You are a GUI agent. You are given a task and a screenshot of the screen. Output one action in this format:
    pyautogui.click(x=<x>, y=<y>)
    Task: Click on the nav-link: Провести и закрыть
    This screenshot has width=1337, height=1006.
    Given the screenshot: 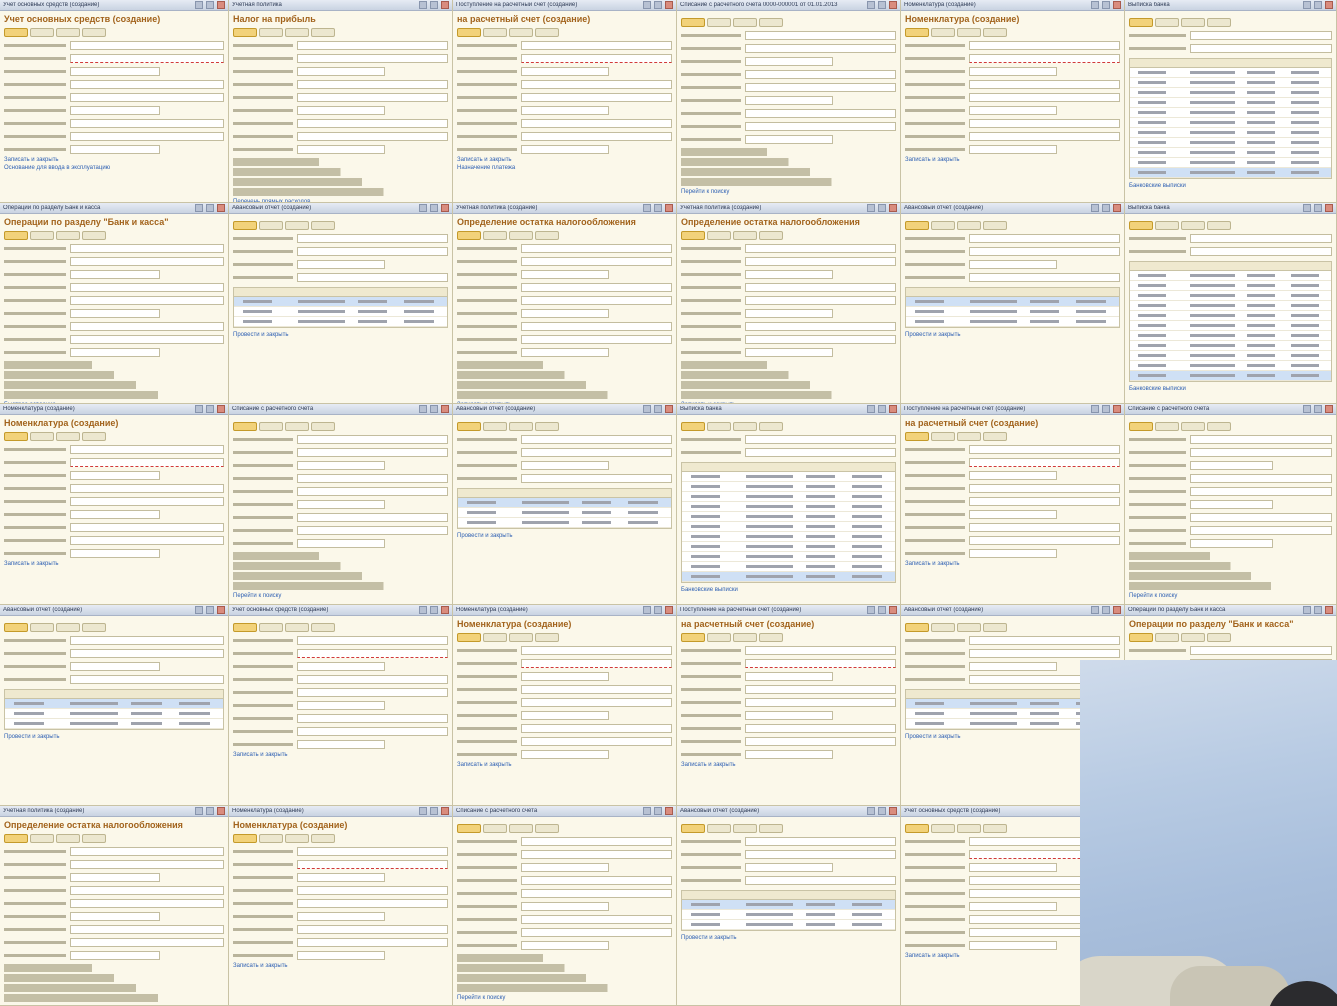 What is the action you would take?
    pyautogui.click(x=1012, y=335)
    